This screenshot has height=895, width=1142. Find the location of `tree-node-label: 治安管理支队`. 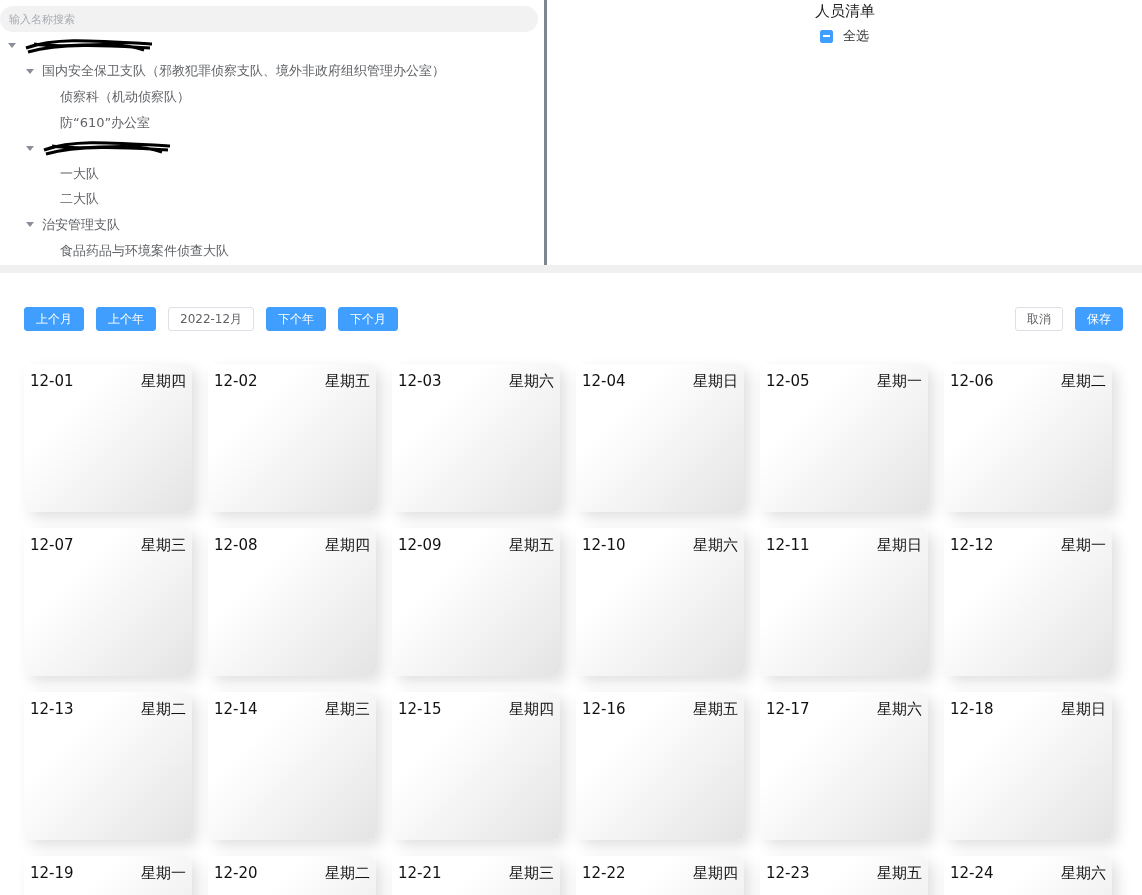

tree-node-label: 治安管理支队 is located at coordinates (81, 224).